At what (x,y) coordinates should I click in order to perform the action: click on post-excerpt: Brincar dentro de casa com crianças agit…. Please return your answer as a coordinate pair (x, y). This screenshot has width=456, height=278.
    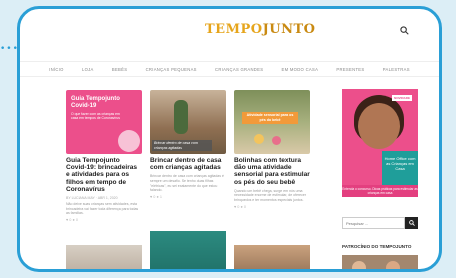
    Looking at the image, I should click on (187, 183).